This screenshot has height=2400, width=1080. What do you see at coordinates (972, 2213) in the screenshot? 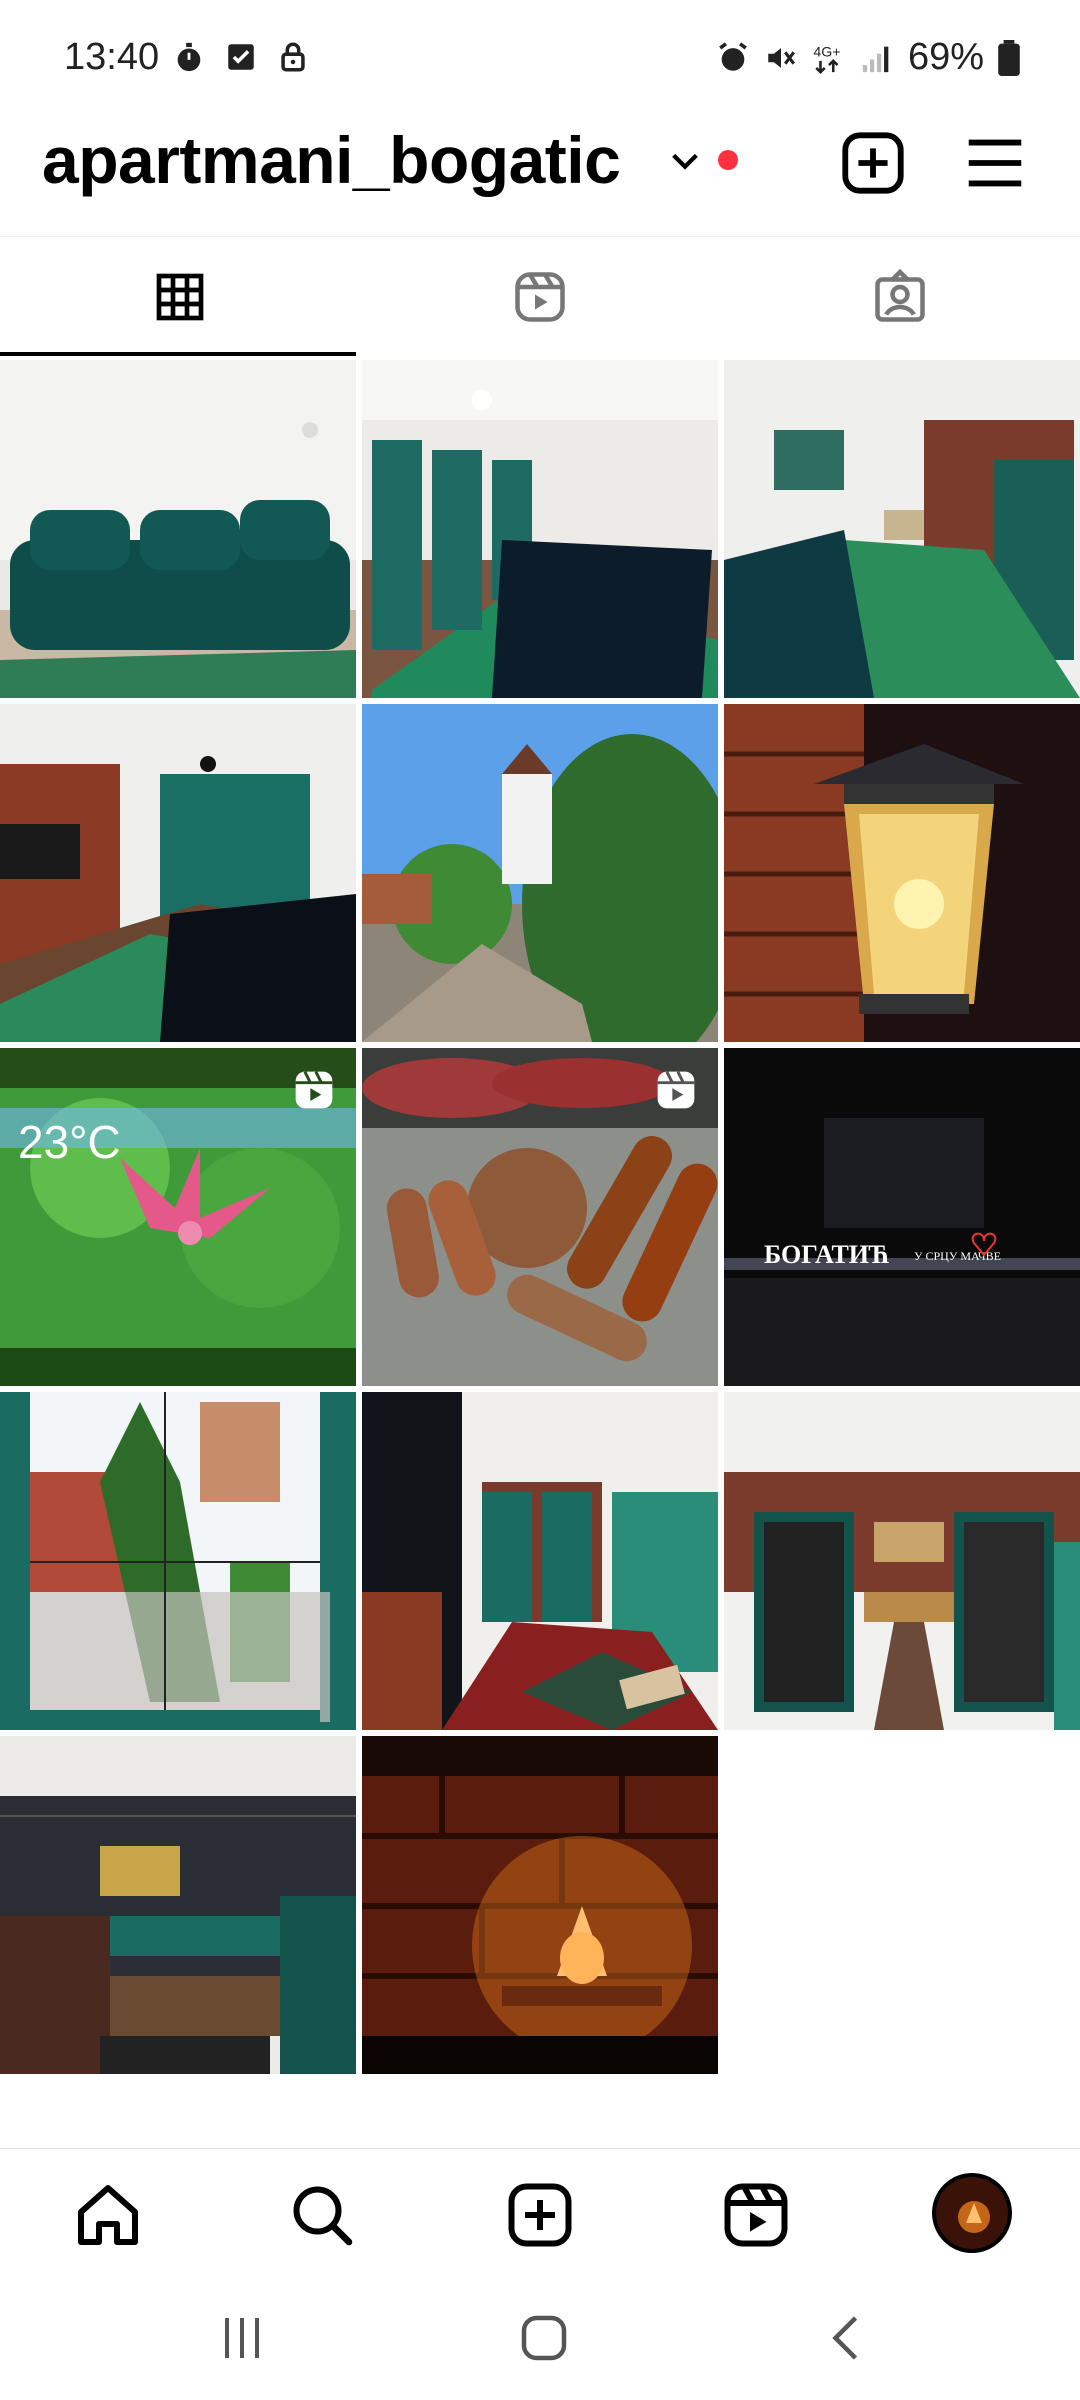
I see `avatar` at bounding box center [972, 2213].